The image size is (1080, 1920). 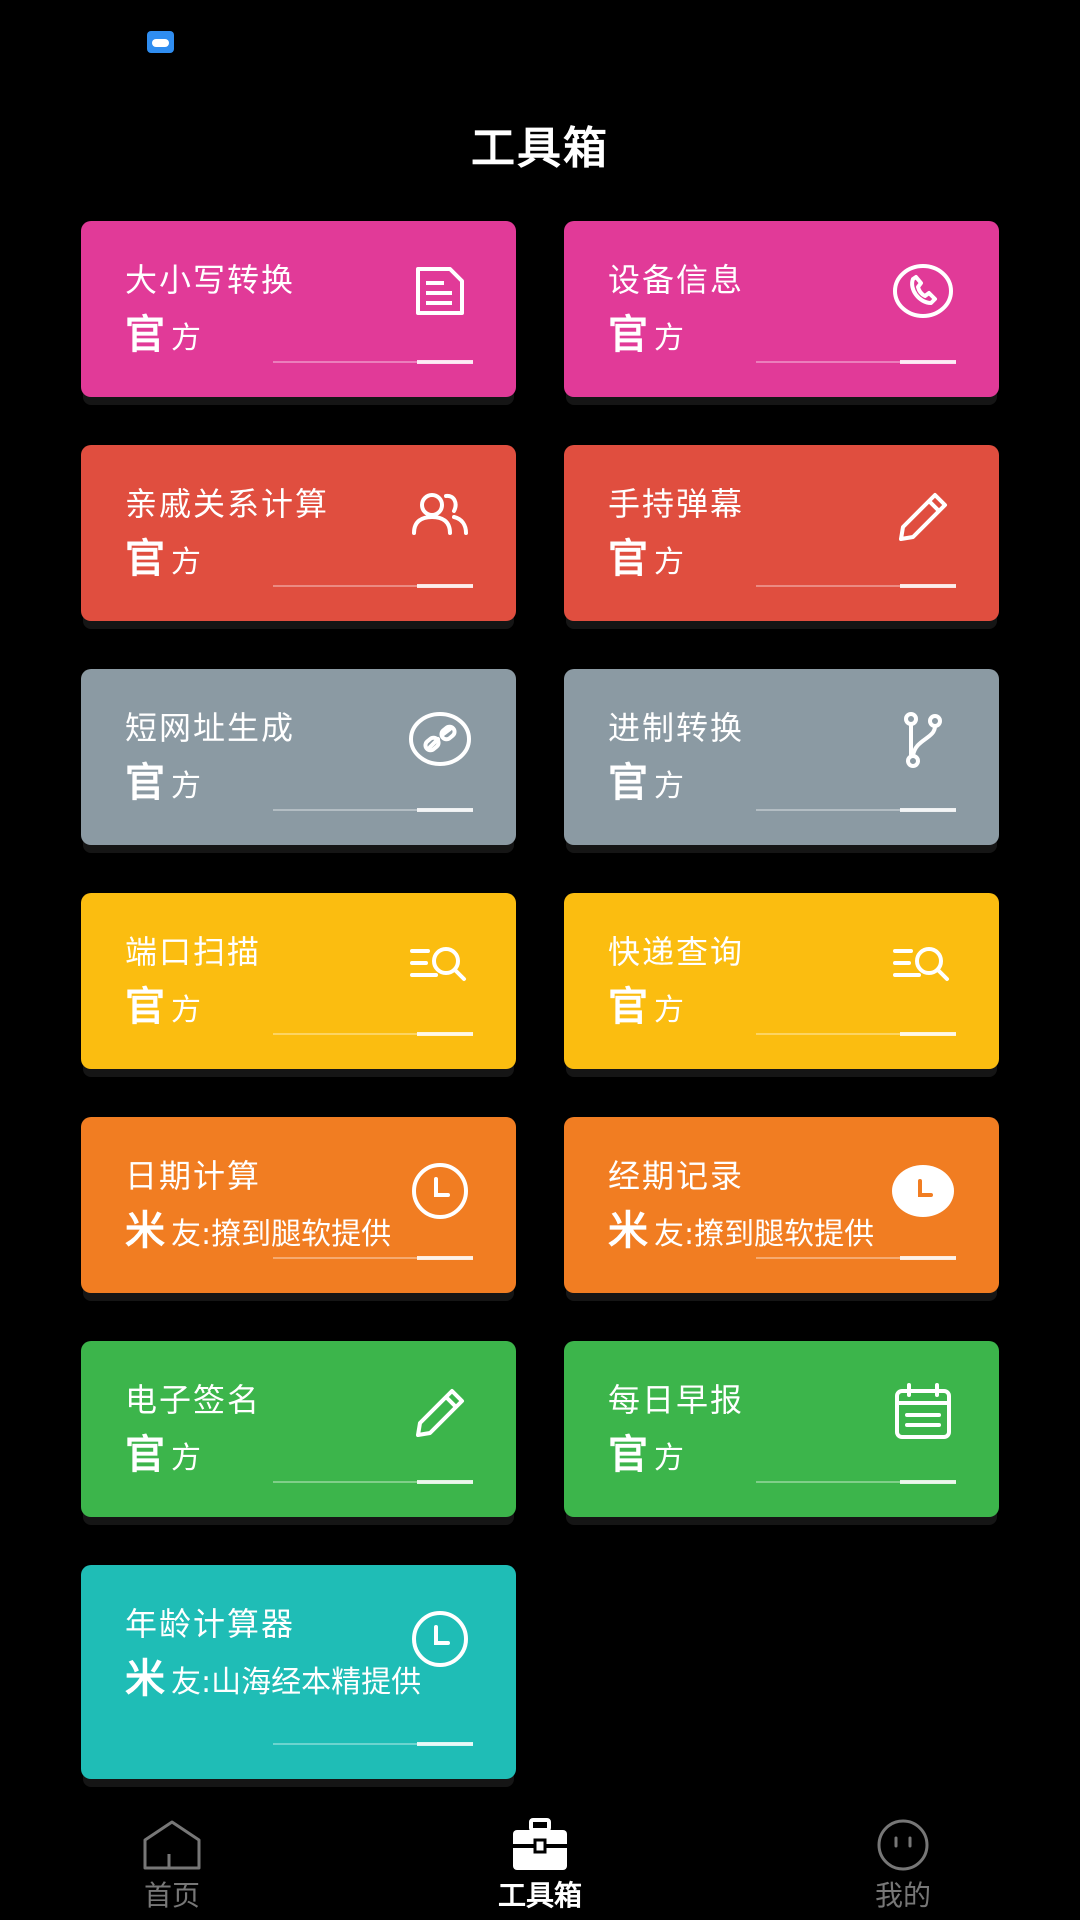 I want to click on card-title: 电子签名, so click(x=193, y=1400).